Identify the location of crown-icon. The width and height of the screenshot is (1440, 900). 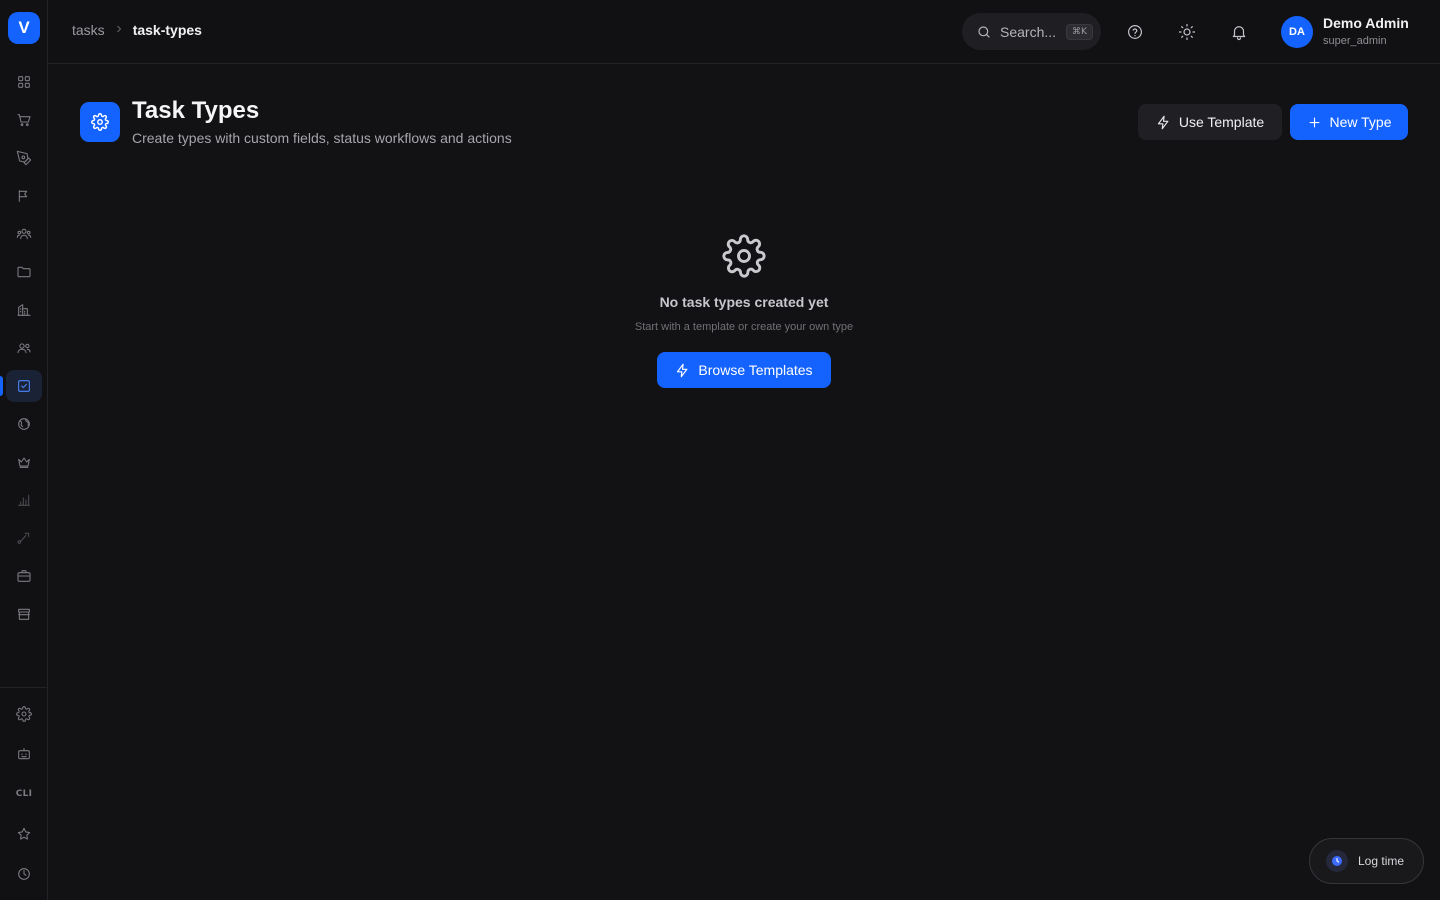
(24, 462).